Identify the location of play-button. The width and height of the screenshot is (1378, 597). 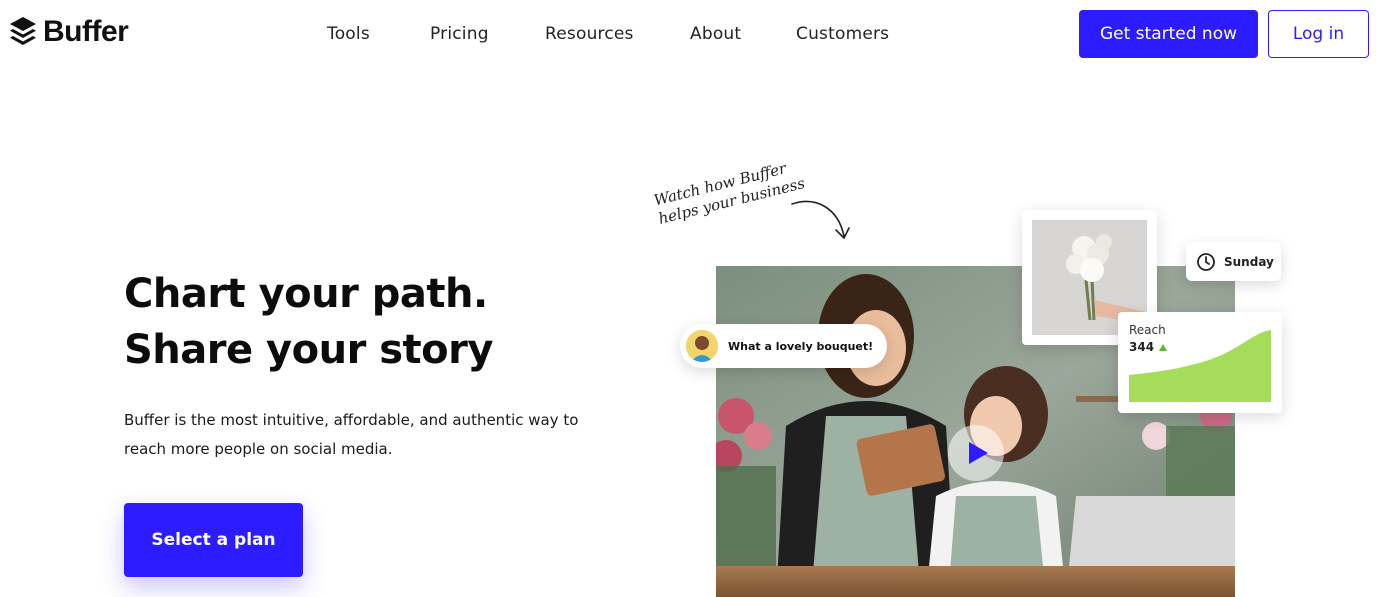
(976, 453).